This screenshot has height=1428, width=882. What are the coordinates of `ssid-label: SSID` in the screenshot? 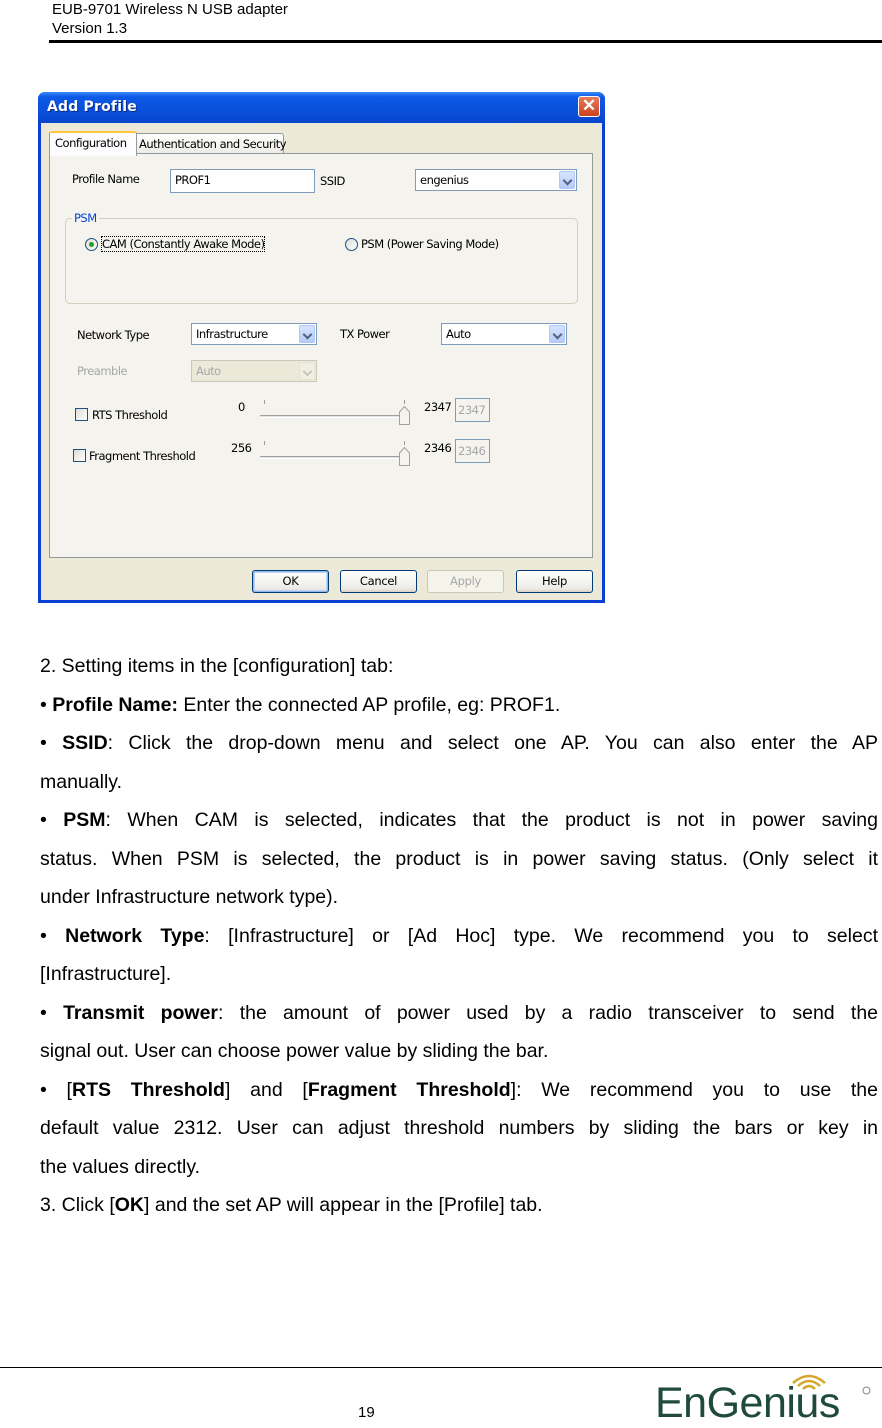 It's located at (332, 181).